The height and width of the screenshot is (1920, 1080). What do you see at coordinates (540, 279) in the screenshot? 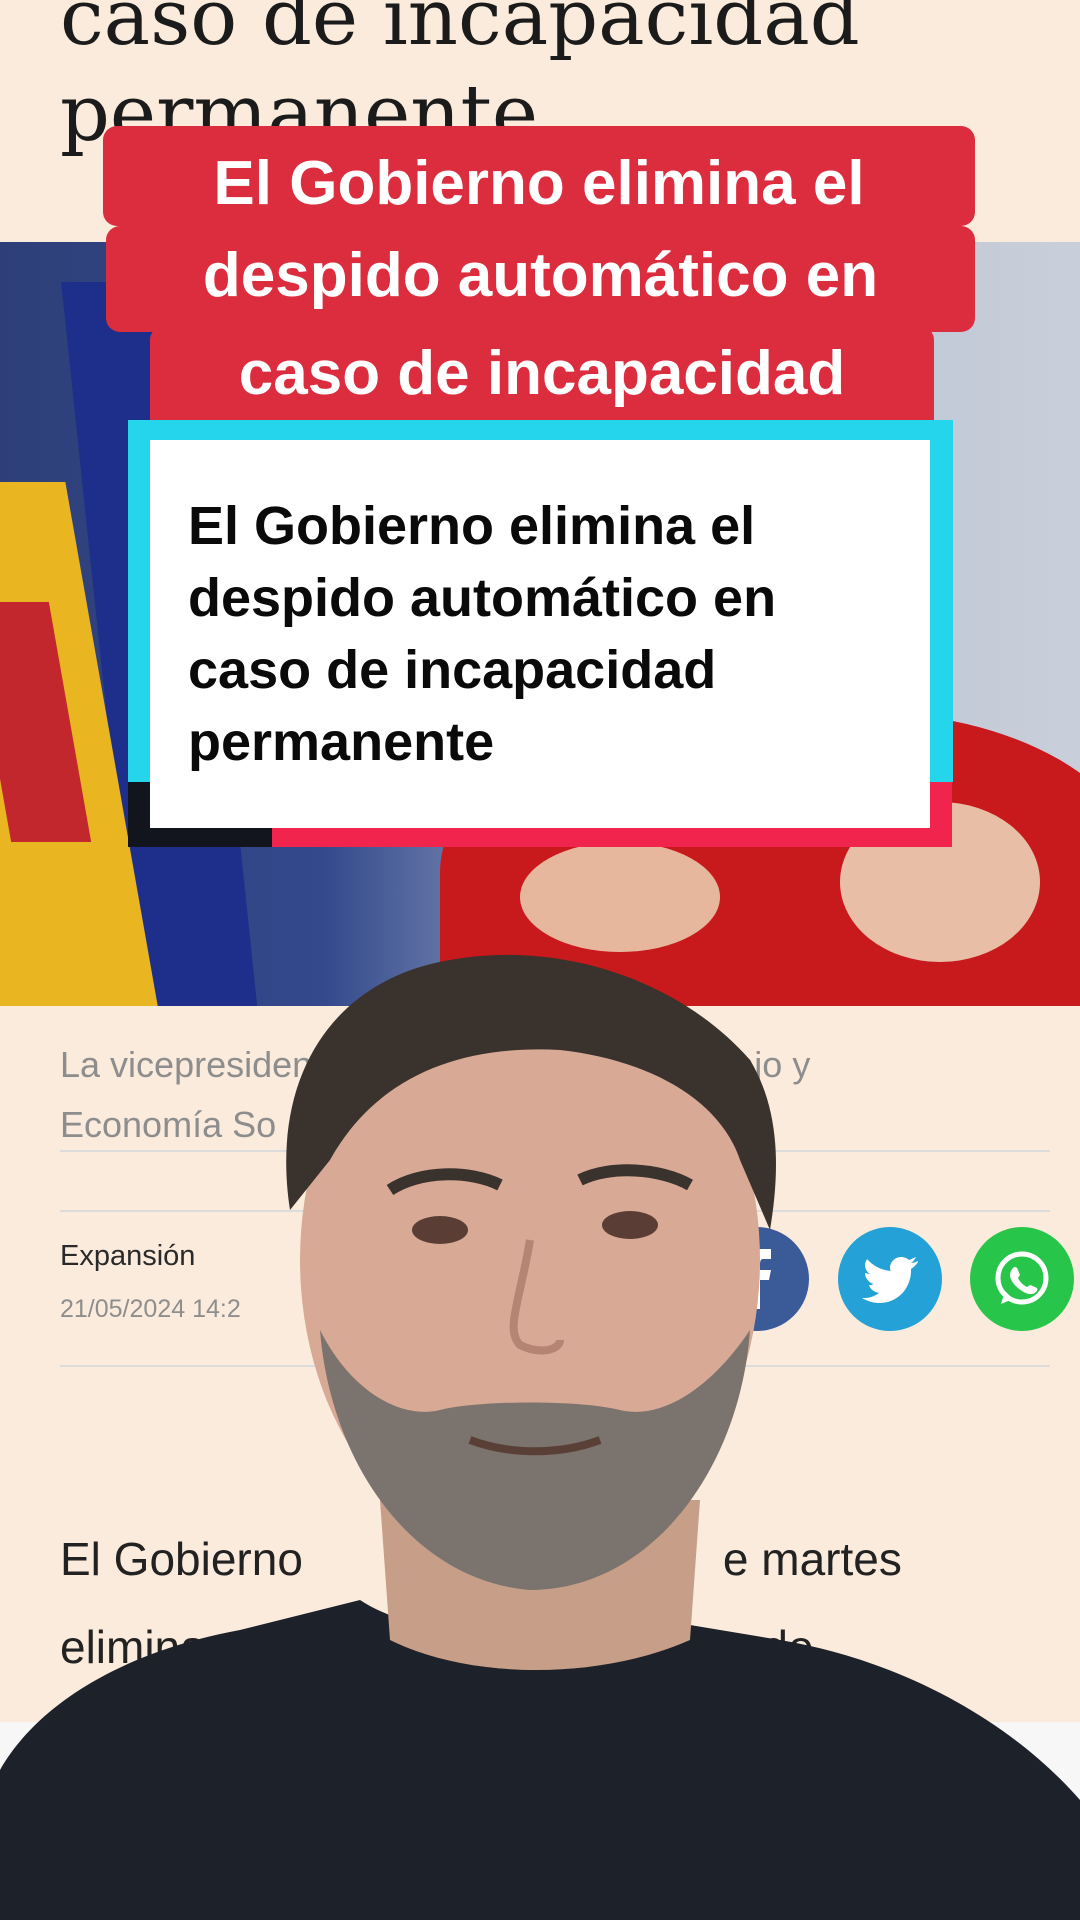
I see `title-banner-line: despido automático en` at bounding box center [540, 279].